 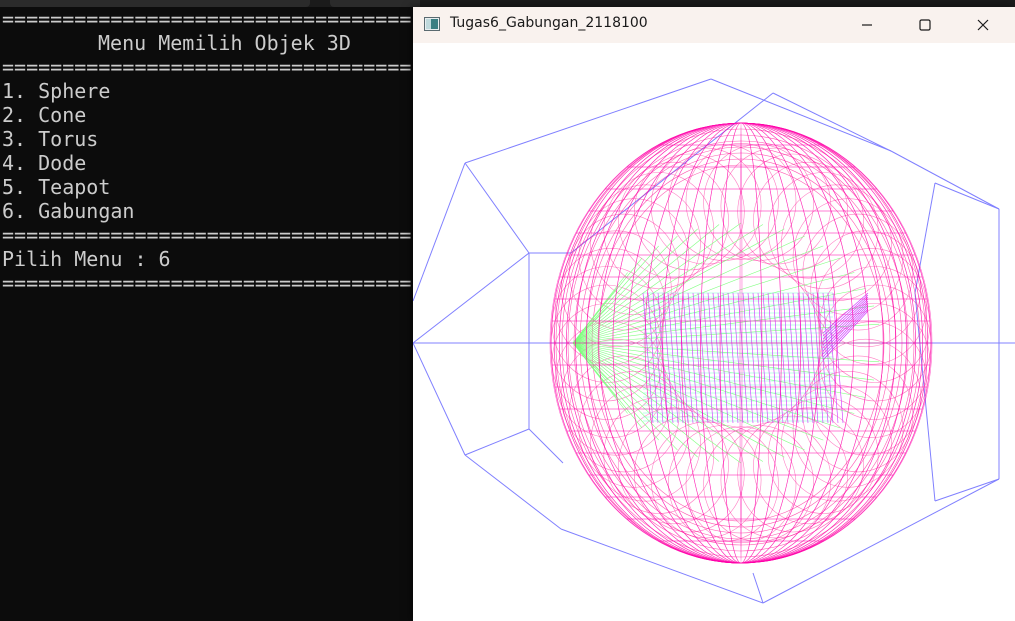 I want to click on menu-item: 3. Torus, so click(x=50, y=139).